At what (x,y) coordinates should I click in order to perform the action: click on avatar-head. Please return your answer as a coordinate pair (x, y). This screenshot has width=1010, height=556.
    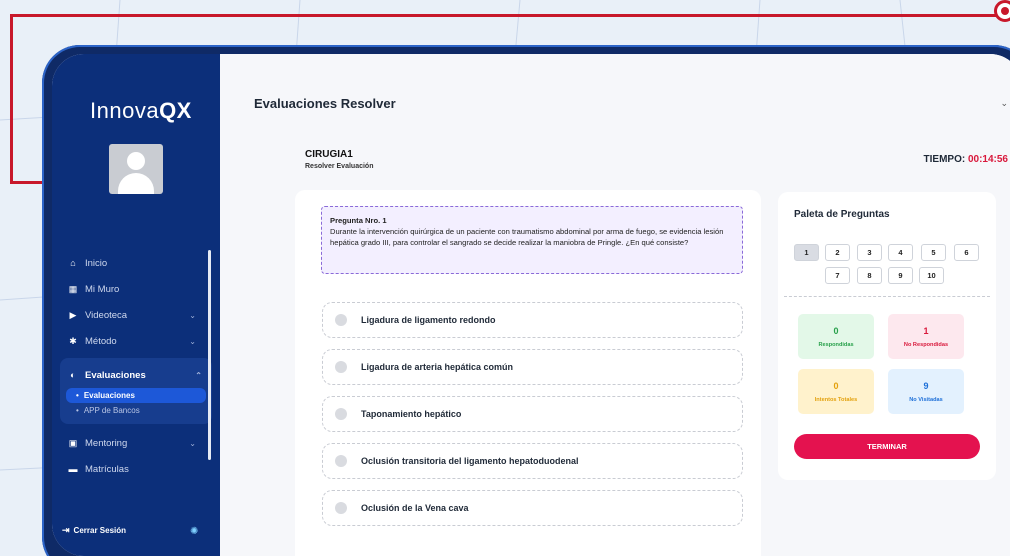
    Looking at the image, I should click on (136, 161).